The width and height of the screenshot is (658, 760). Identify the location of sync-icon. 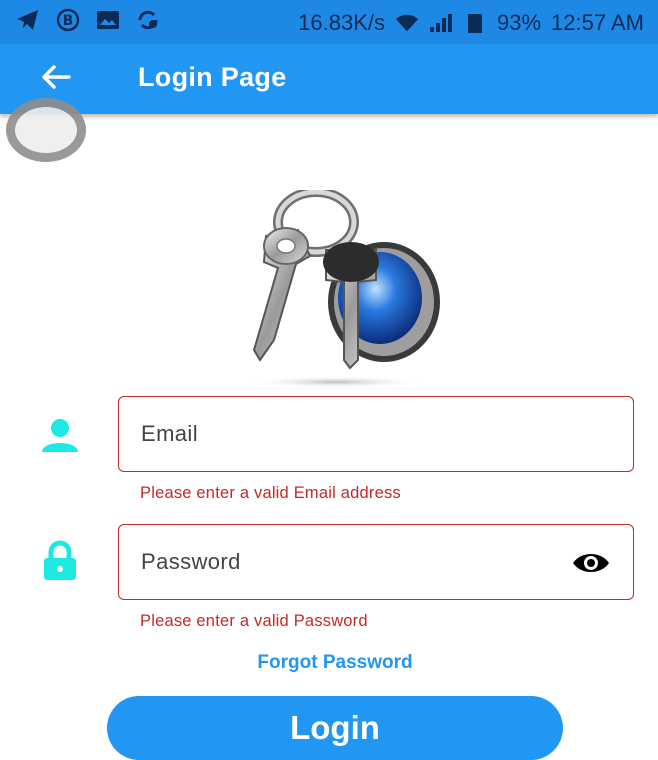
(148, 20).